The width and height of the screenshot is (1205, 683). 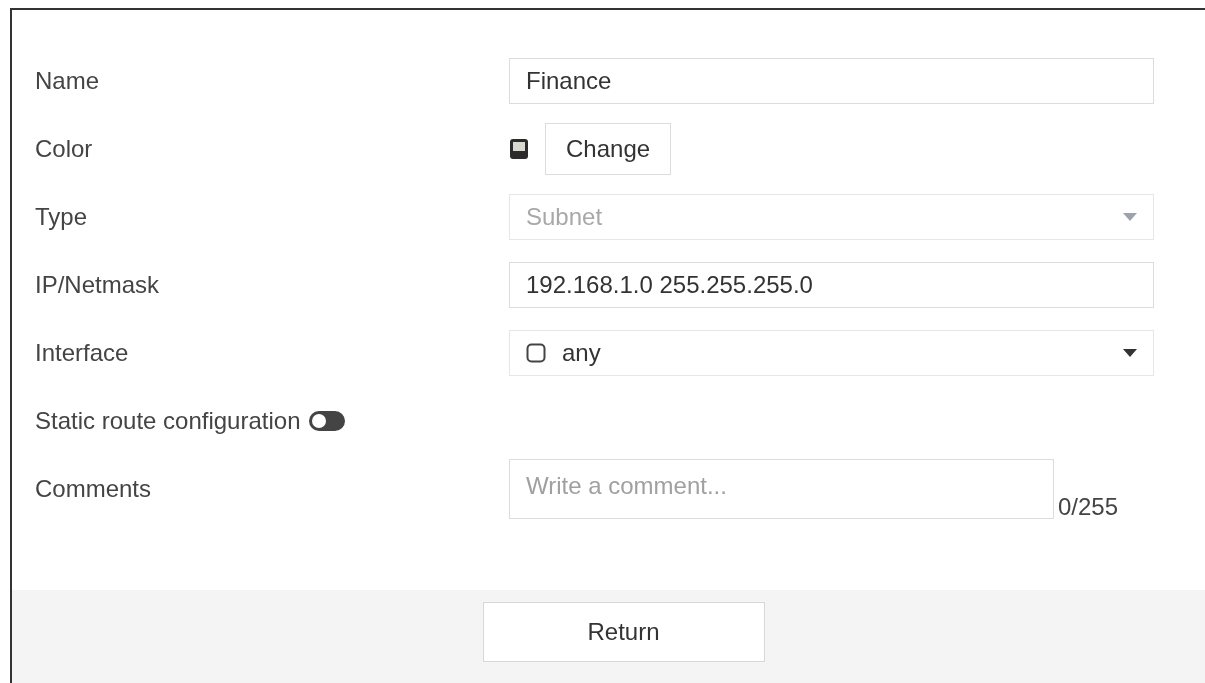 I want to click on interface-icon, so click(x=536, y=353).